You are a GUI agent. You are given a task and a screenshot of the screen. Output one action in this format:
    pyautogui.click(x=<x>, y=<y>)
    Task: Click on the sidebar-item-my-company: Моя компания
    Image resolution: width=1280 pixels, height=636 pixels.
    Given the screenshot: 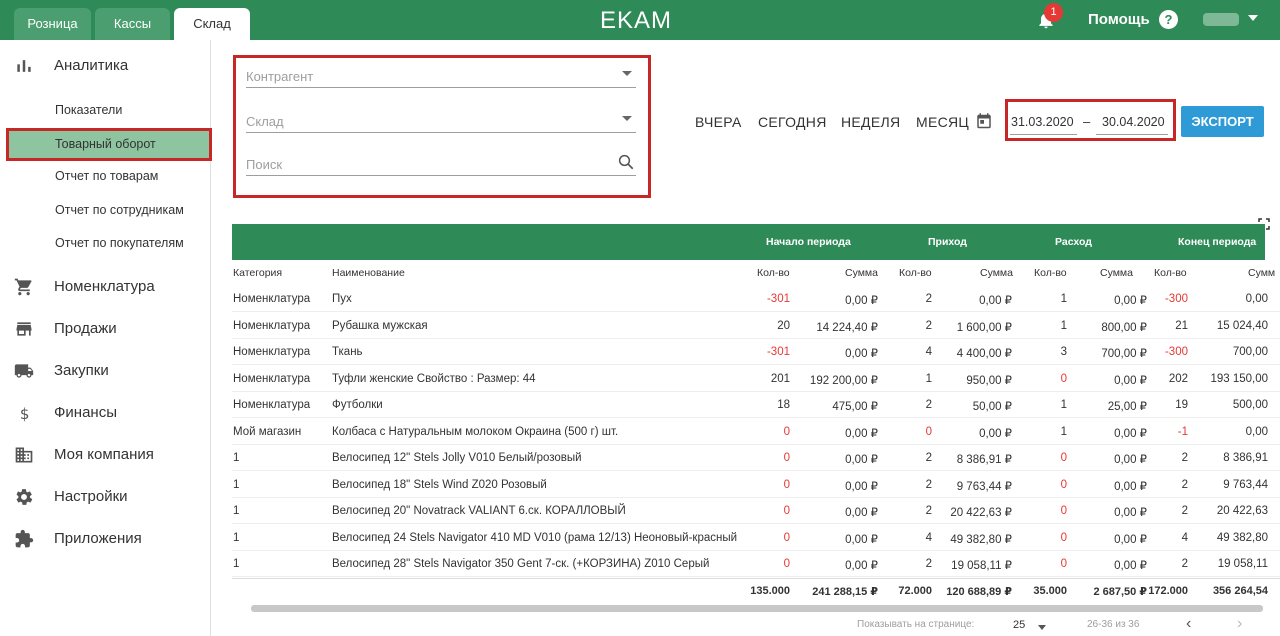 What is the action you would take?
    pyautogui.click(x=105, y=455)
    